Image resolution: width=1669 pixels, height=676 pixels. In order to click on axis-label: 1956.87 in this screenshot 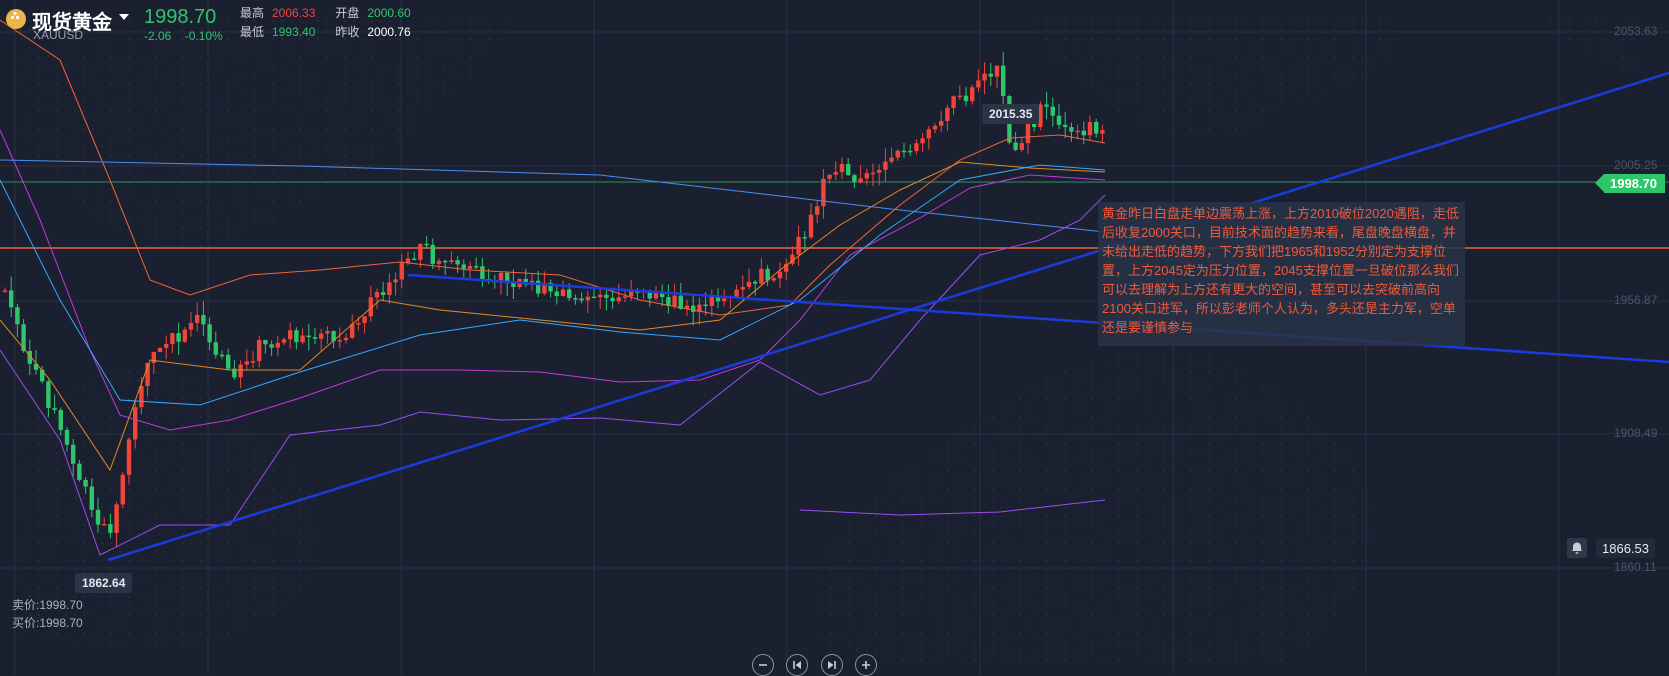, I will do `click(1636, 300)`.